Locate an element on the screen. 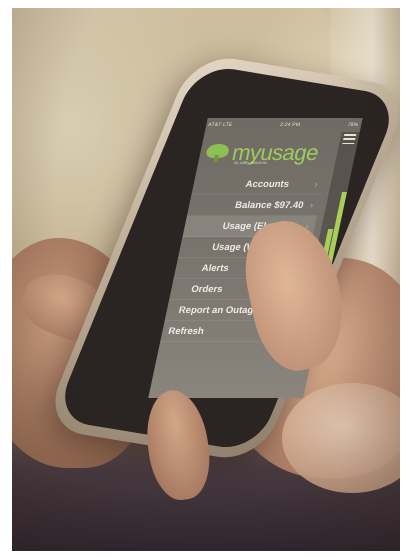 The height and width of the screenshot is (559, 412). menu-item-balance: Balance $97.40 › is located at coordinates (254, 205).